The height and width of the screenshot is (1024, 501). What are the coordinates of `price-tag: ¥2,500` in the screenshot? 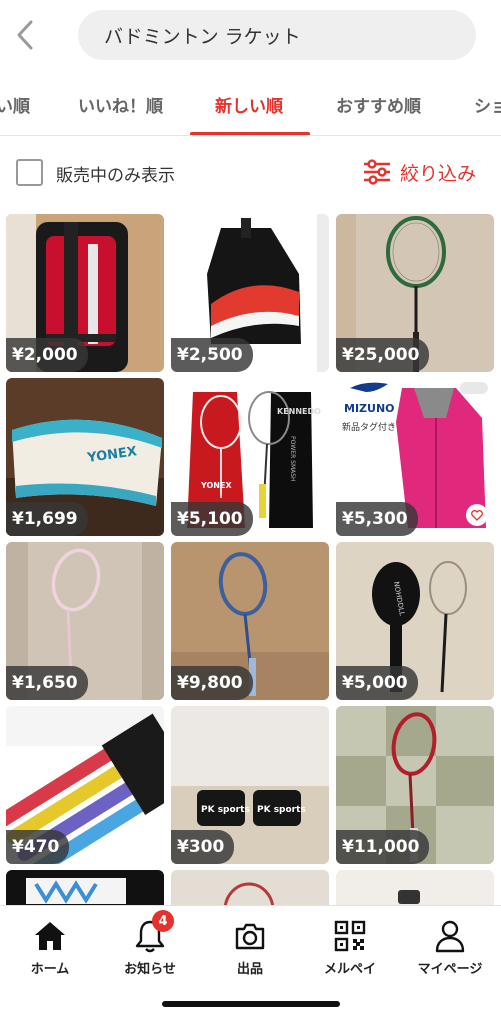 It's located at (212, 355).